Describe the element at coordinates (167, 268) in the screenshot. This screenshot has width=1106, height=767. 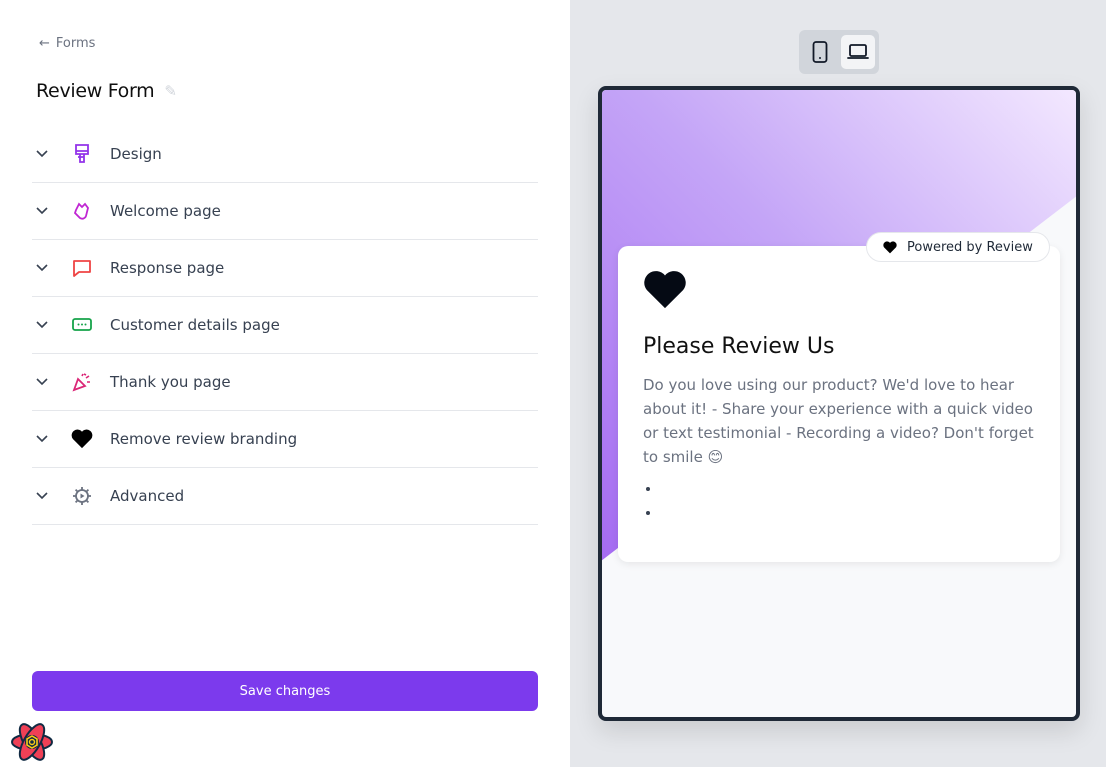
I see `section-label: Response page` at that location.